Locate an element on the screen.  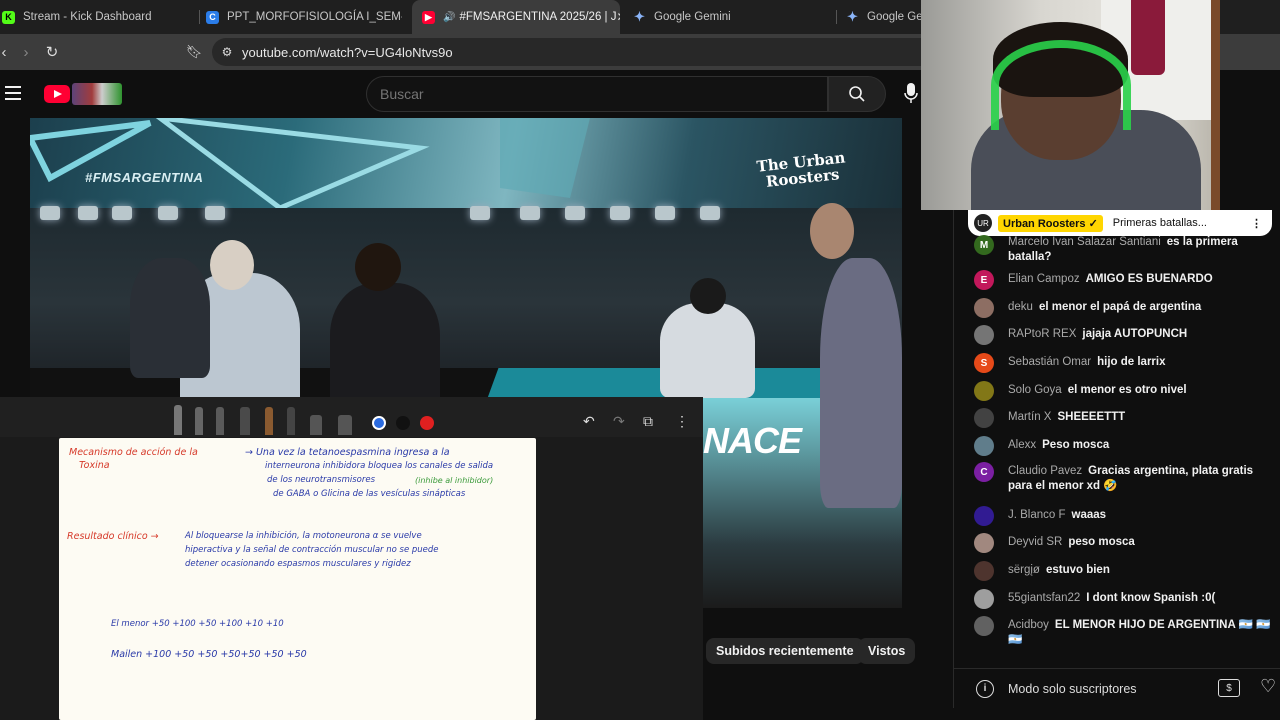
chat-message: Martín X SHEEEETTT is located at coordinates (1124, 418).